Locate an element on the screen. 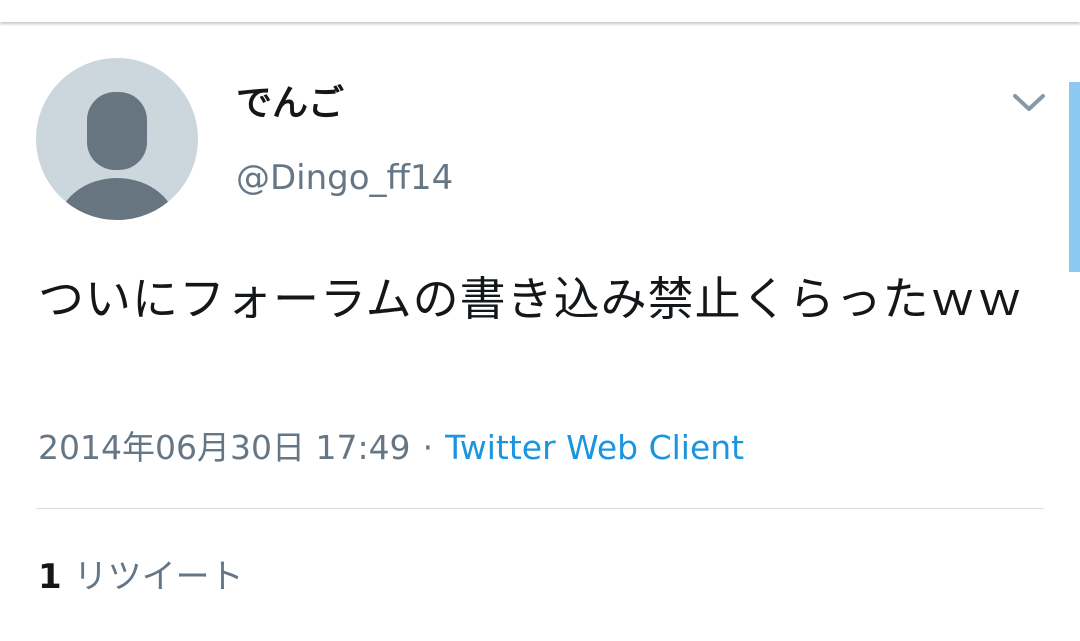 Image resolution: width=1080 pixels, height=641 pixels. scroll-indicator is located at coordinates (1074, 177).